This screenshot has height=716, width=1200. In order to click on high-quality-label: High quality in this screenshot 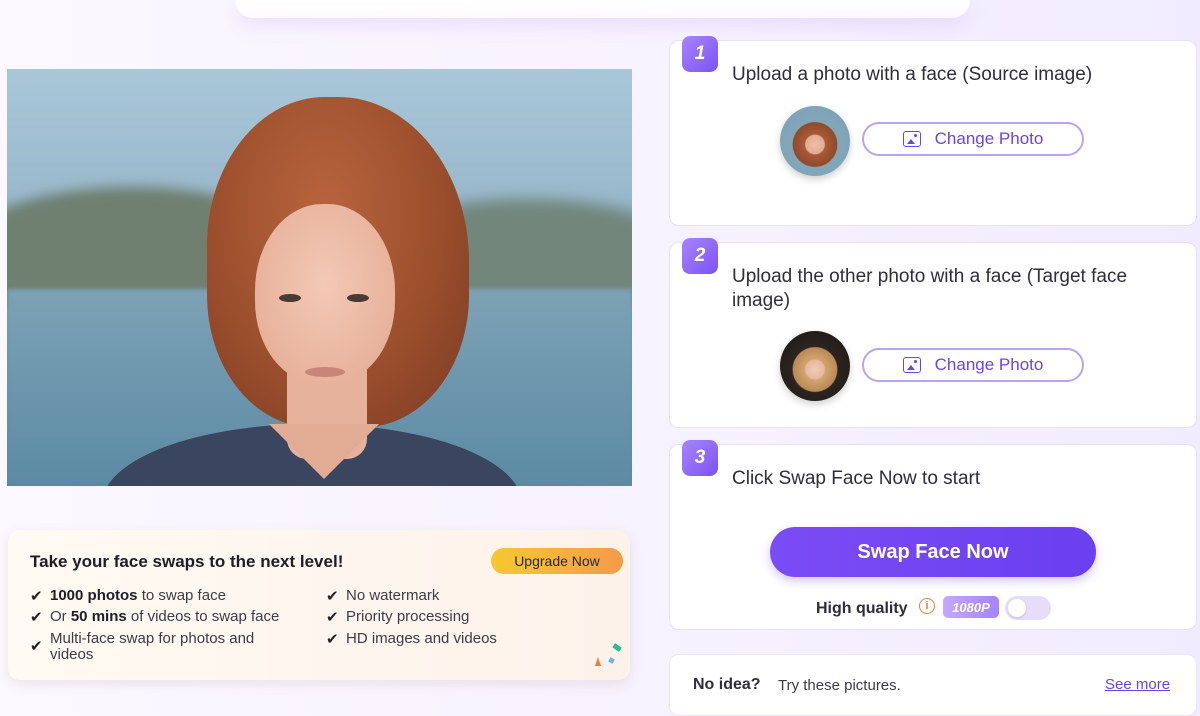, I will do `click(862, 608)`.